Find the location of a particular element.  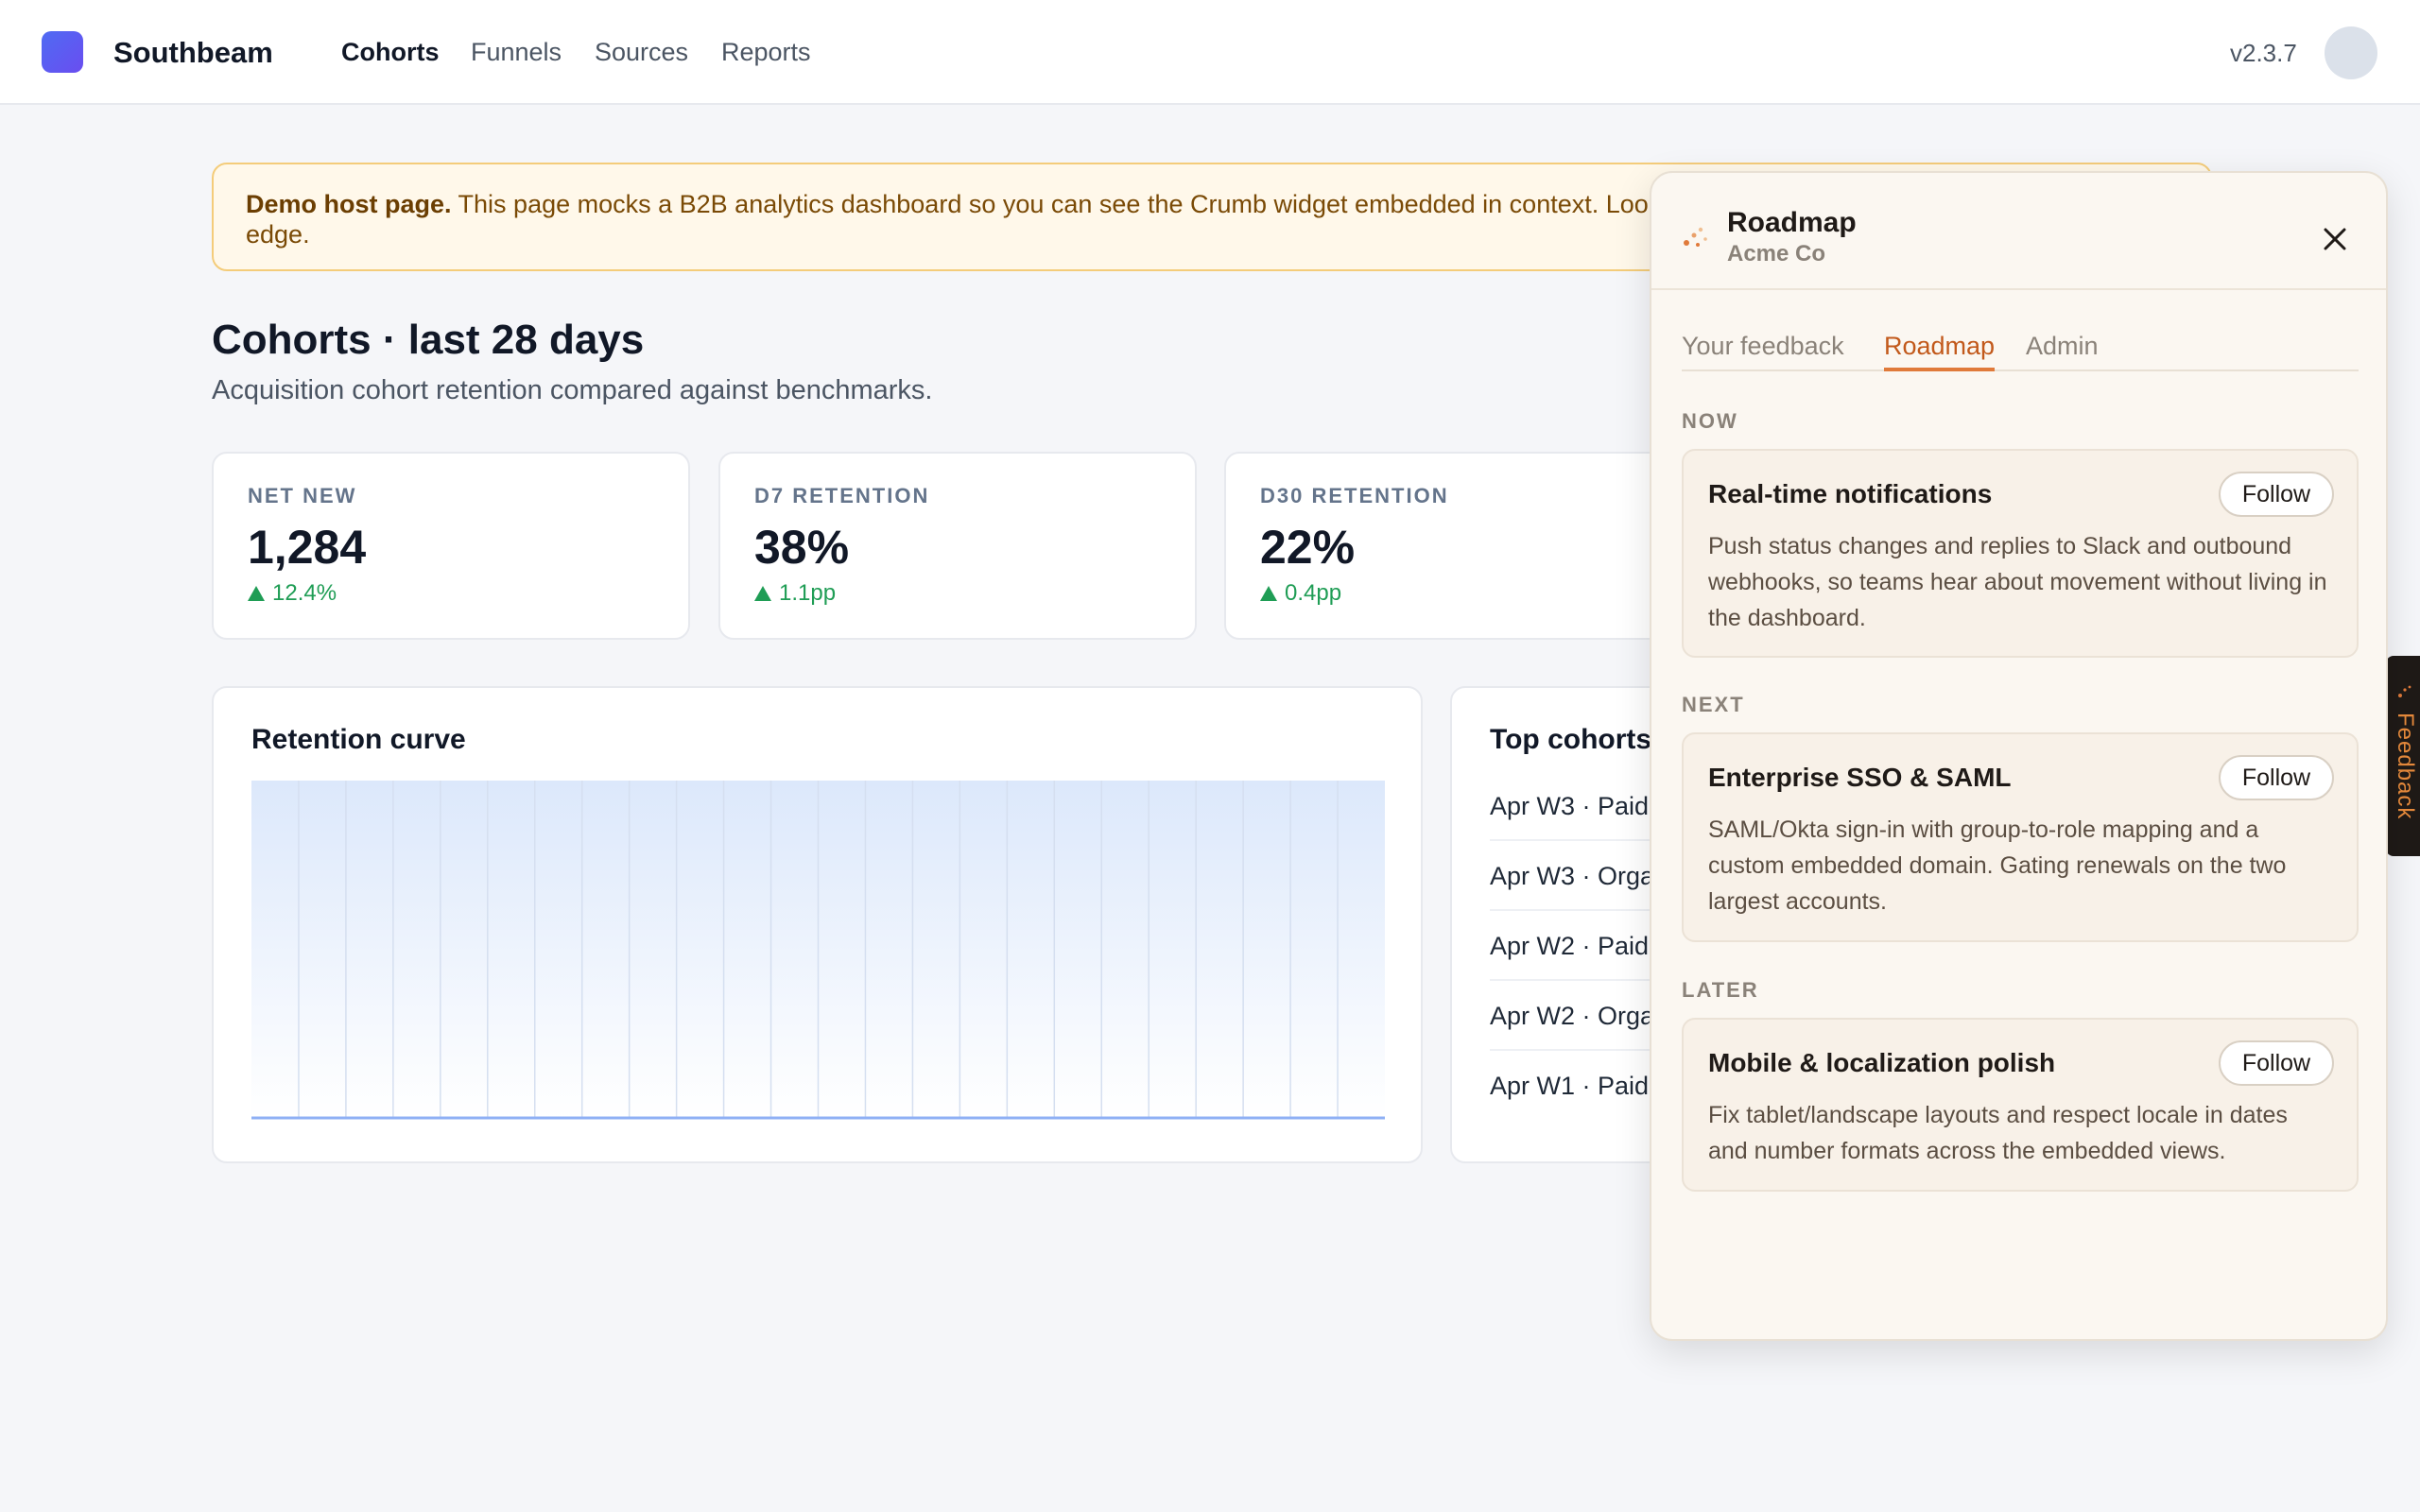

stat-delta-value: 1.1pp is located at coordinates (808, 593).